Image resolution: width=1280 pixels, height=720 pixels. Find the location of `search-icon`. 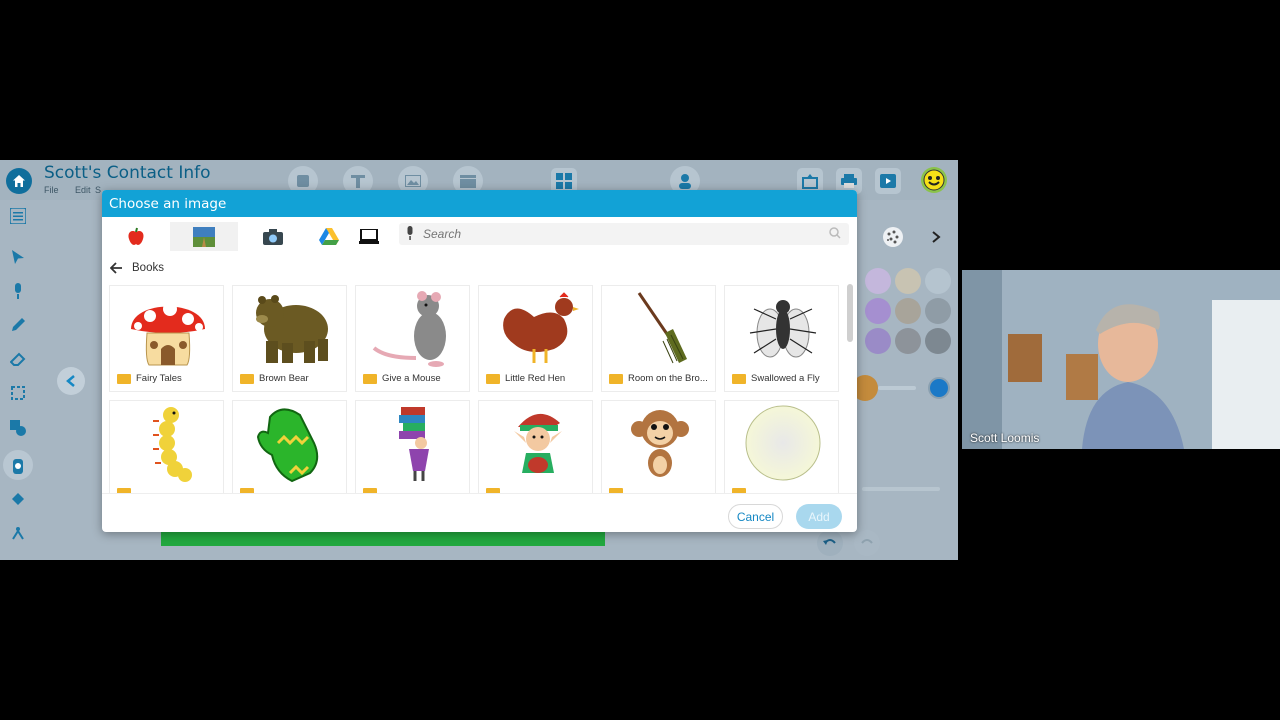

search-icon is located at coordinates (835, 233).